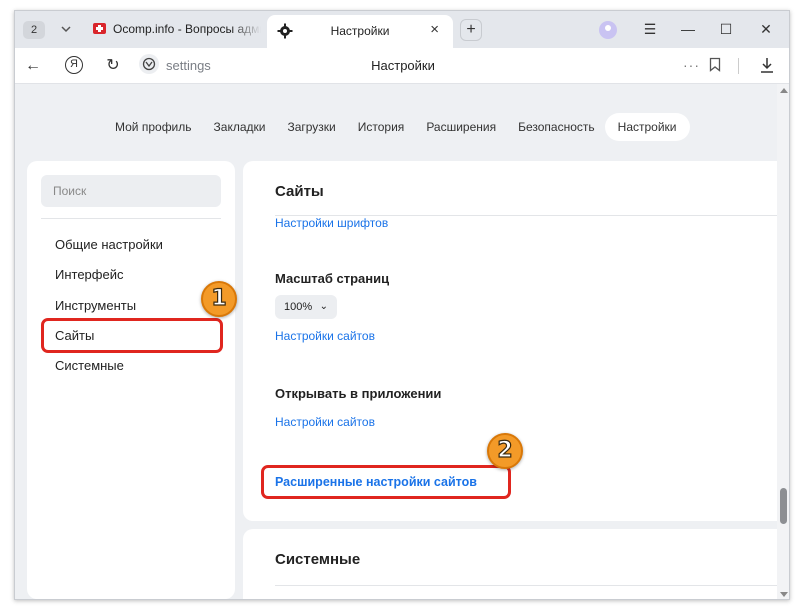  What do you see at coordinates (688, 30) in the screenshot?
I see `minimize-icon: —` at bounding box center [688, 30].